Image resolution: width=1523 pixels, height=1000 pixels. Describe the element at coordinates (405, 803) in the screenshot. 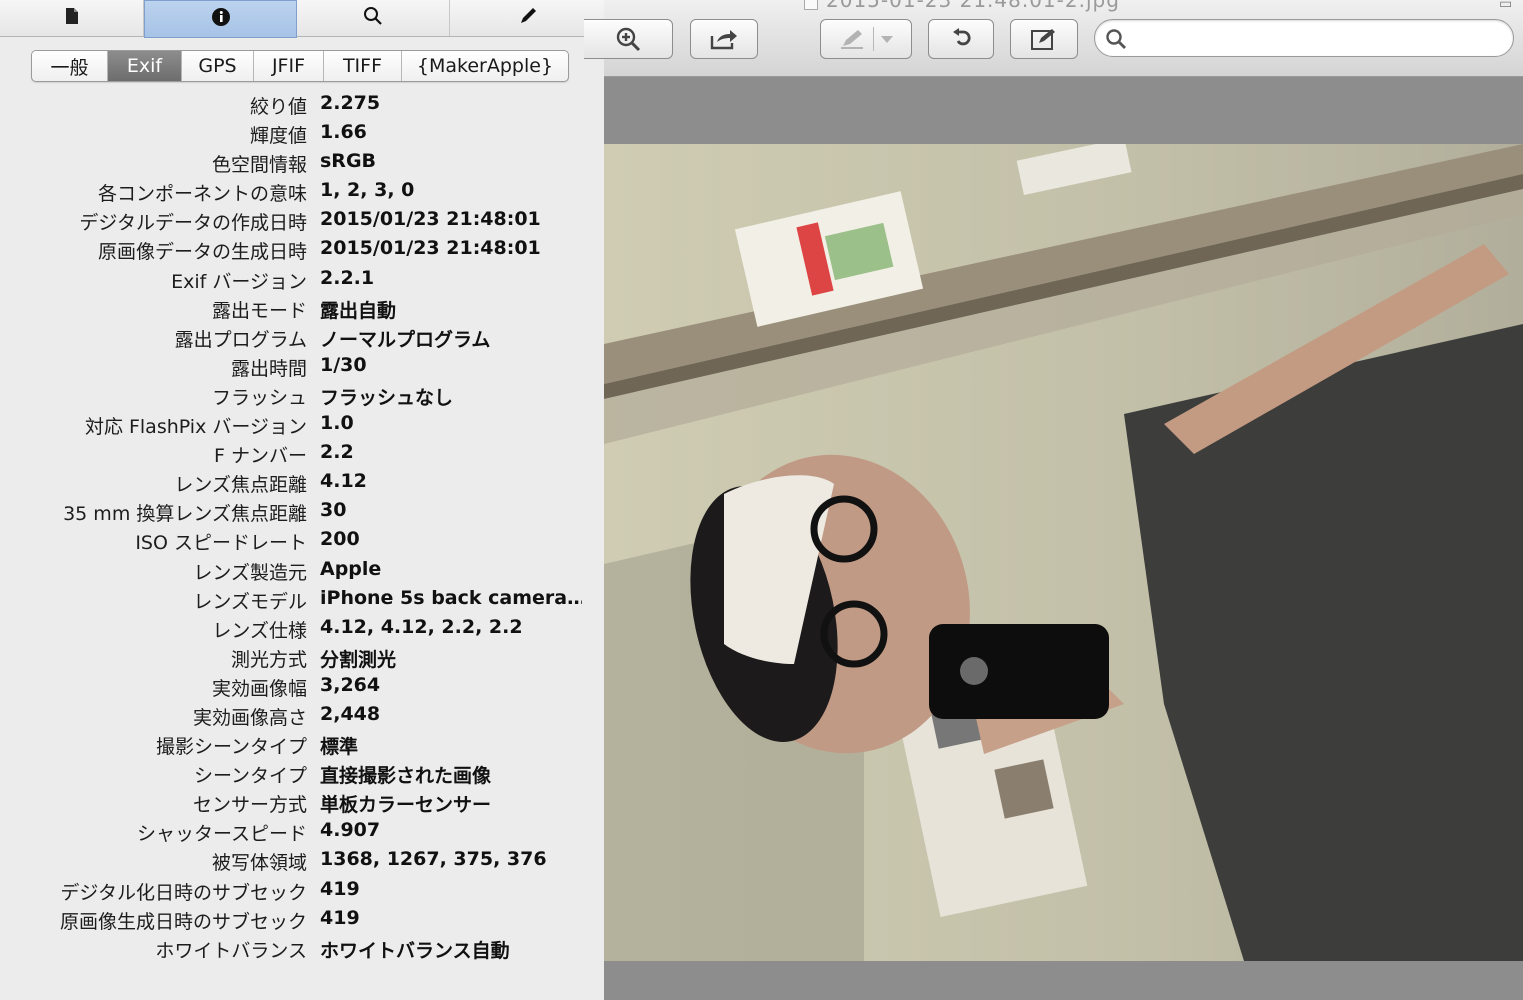

I see `property-value: 単板カラーセンサー` at that location.